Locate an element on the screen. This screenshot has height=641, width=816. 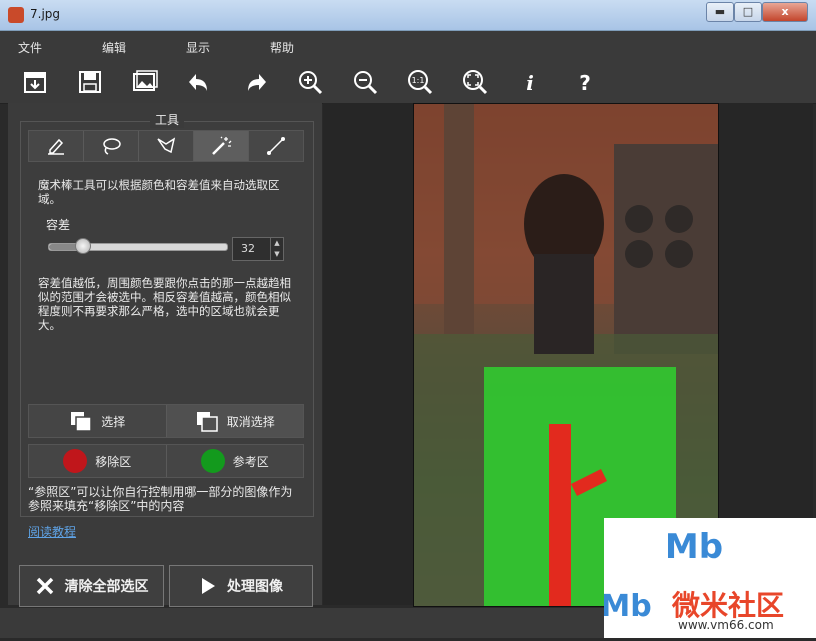
play-icon is located at coordinates (208, 586).